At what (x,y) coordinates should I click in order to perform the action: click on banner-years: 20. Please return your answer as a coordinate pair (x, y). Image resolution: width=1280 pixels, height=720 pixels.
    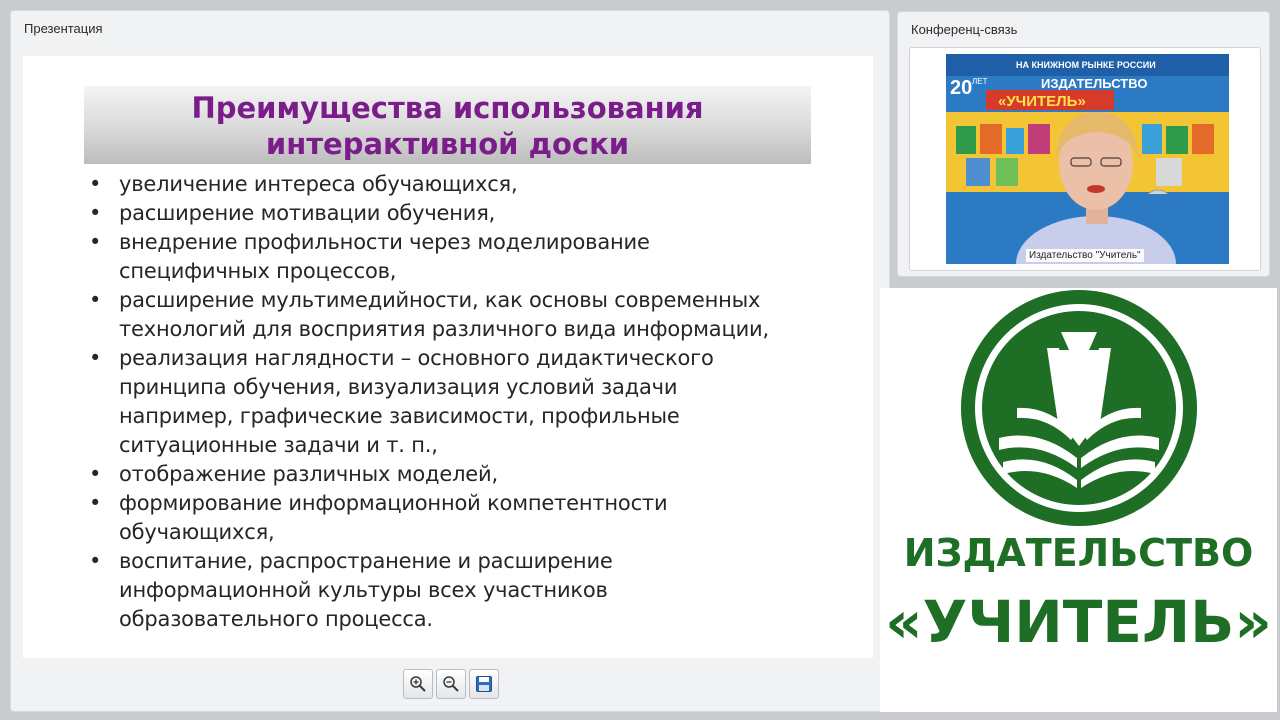
    Looking at the image, I should click on (961, 88).